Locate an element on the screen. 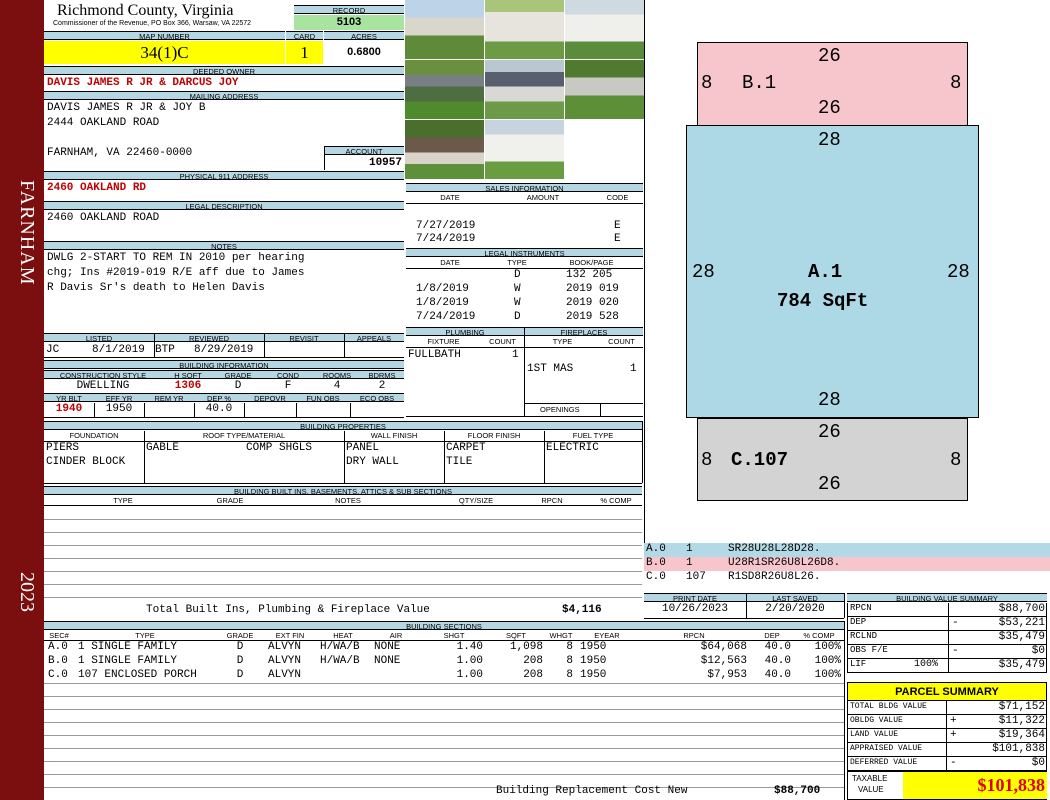 This screenshot has width=1050, height=800. fp-openings-label: OPENINGS is located at coordinates (560, 409).